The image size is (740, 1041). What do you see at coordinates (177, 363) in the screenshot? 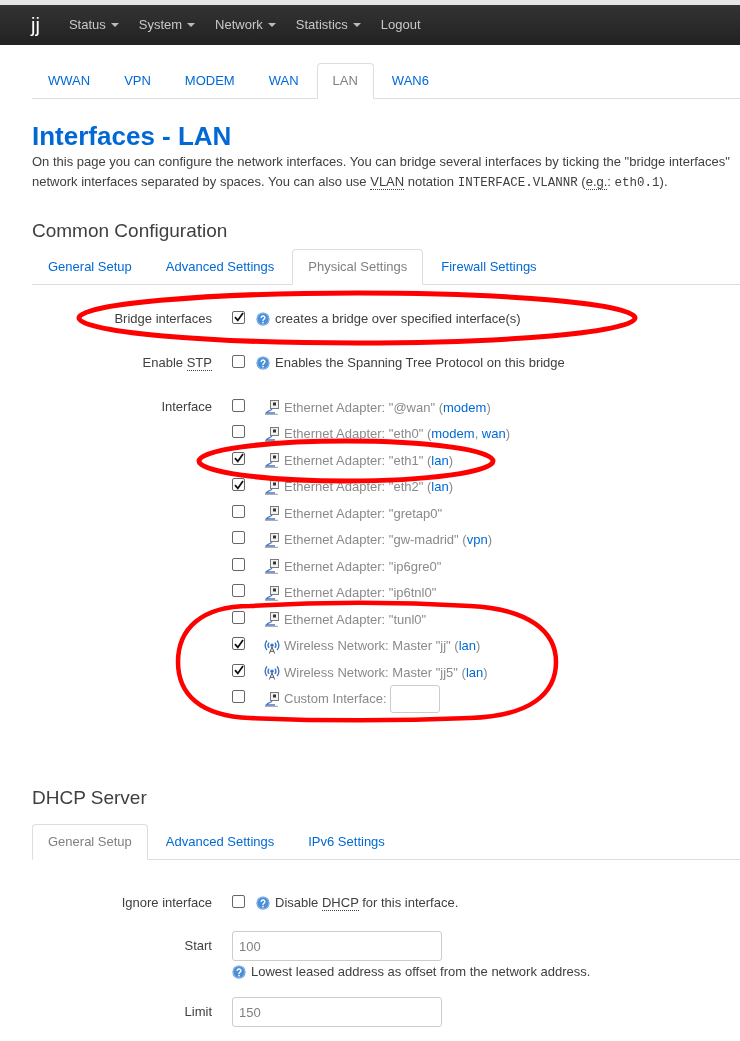
I see `field-label: Enable STP` at bounding box center [177, 363].